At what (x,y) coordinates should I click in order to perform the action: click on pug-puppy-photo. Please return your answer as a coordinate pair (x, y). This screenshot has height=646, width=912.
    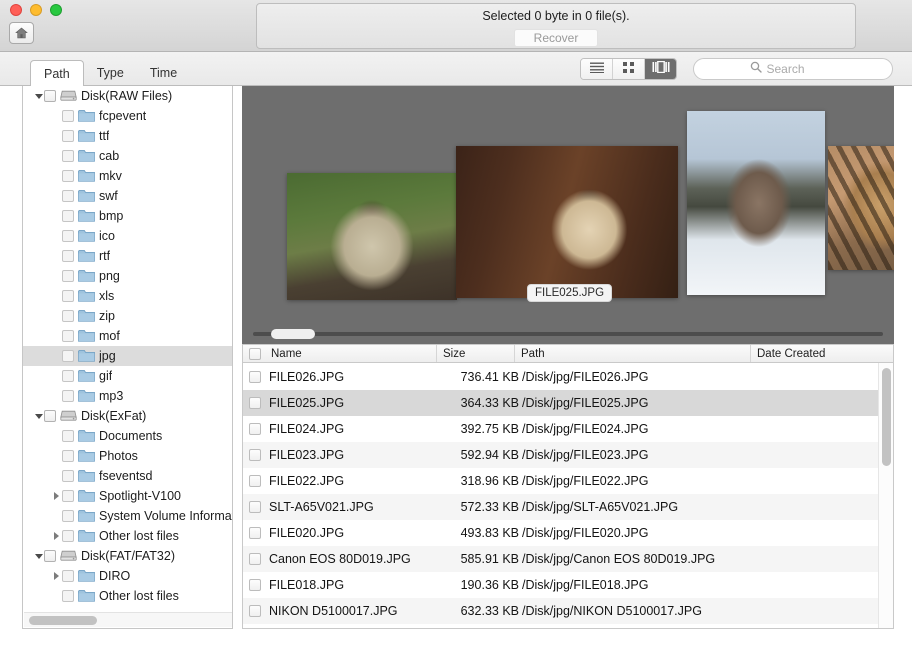
    Looking at the image, I should click on (567, 222).